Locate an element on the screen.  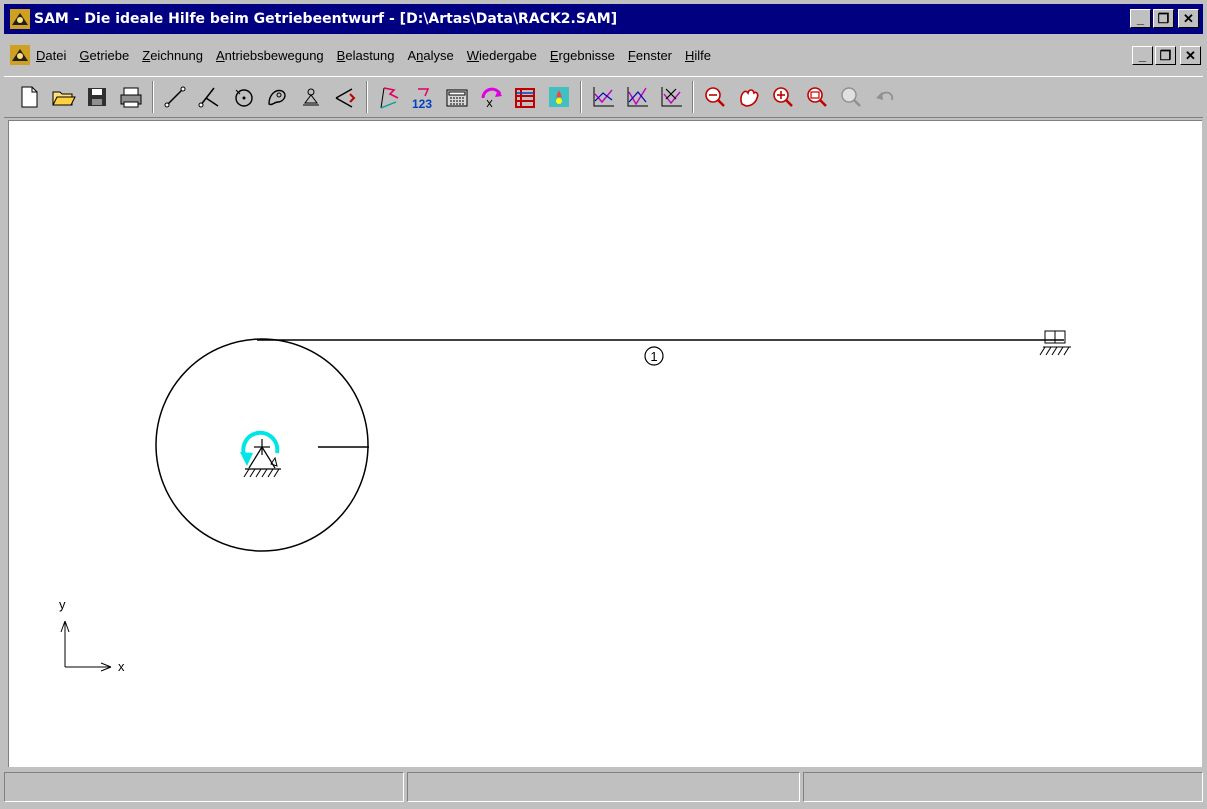
animation-icon is located at coordinates (559, 97).